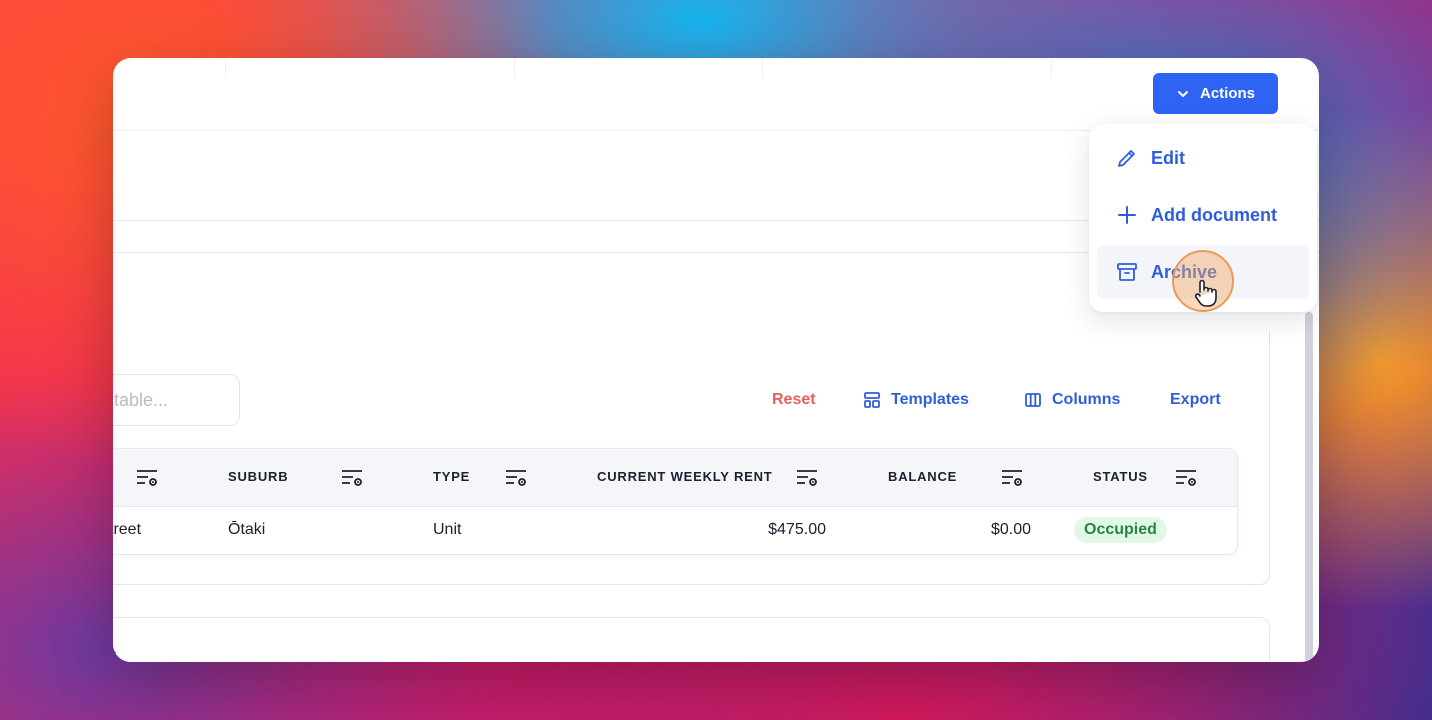  I want to click on menu-item-add-document: Add document, so click(1203, 215).